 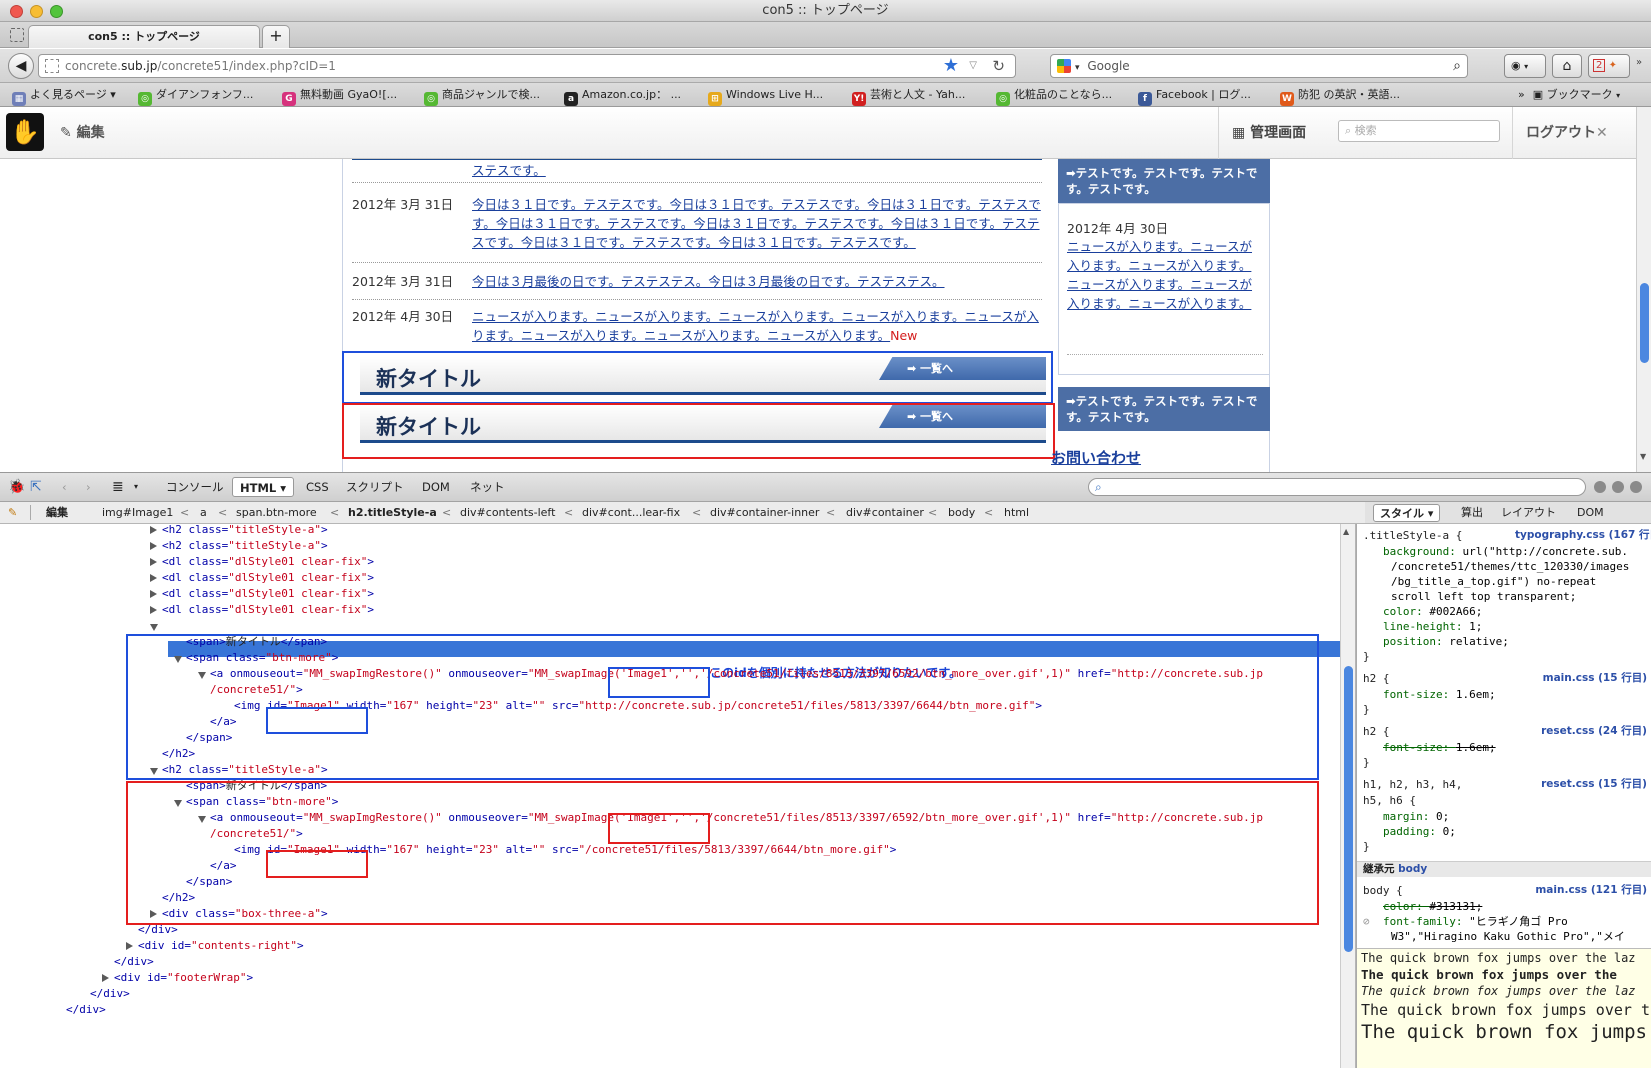 I want to click on minimize-devtools-icon, so click(x=1600, y=487).